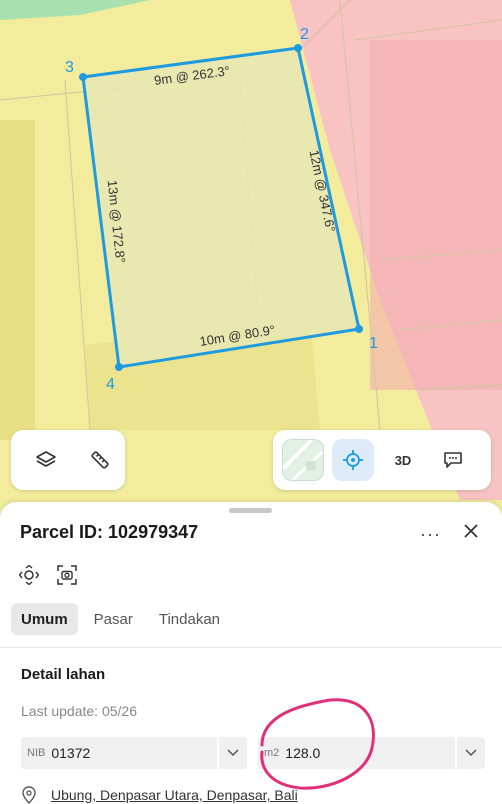 The width and height of the screenshot is (502, 804). Describe the element at coordinates (403, 460) in the screenshot. I see `view-3d-button: 3D` at that location.